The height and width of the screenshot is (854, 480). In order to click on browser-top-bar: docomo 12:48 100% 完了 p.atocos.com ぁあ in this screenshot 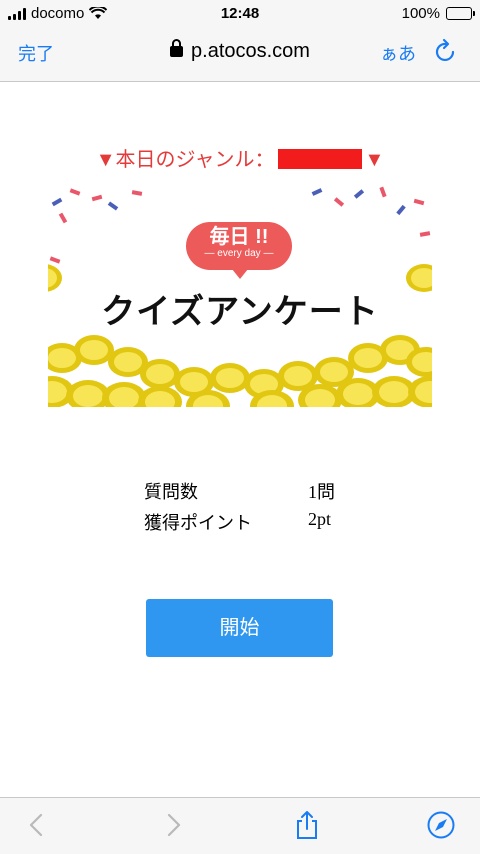, I will do `click(240, 41)`.